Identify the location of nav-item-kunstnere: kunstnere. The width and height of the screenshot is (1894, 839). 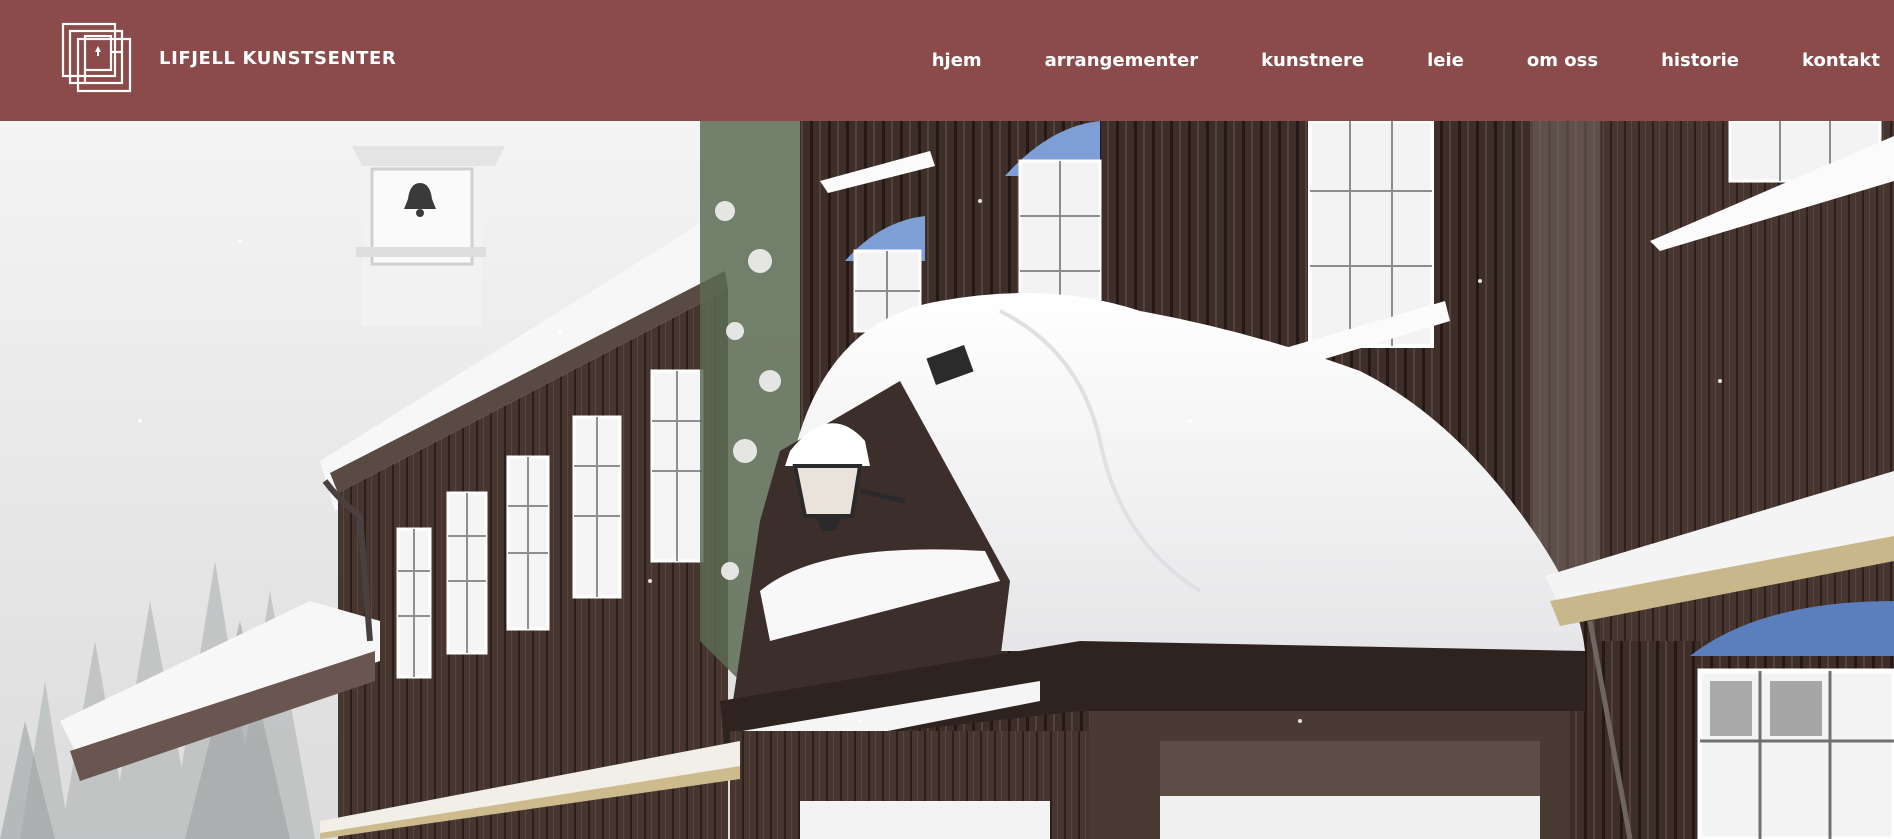
(1312, 60).